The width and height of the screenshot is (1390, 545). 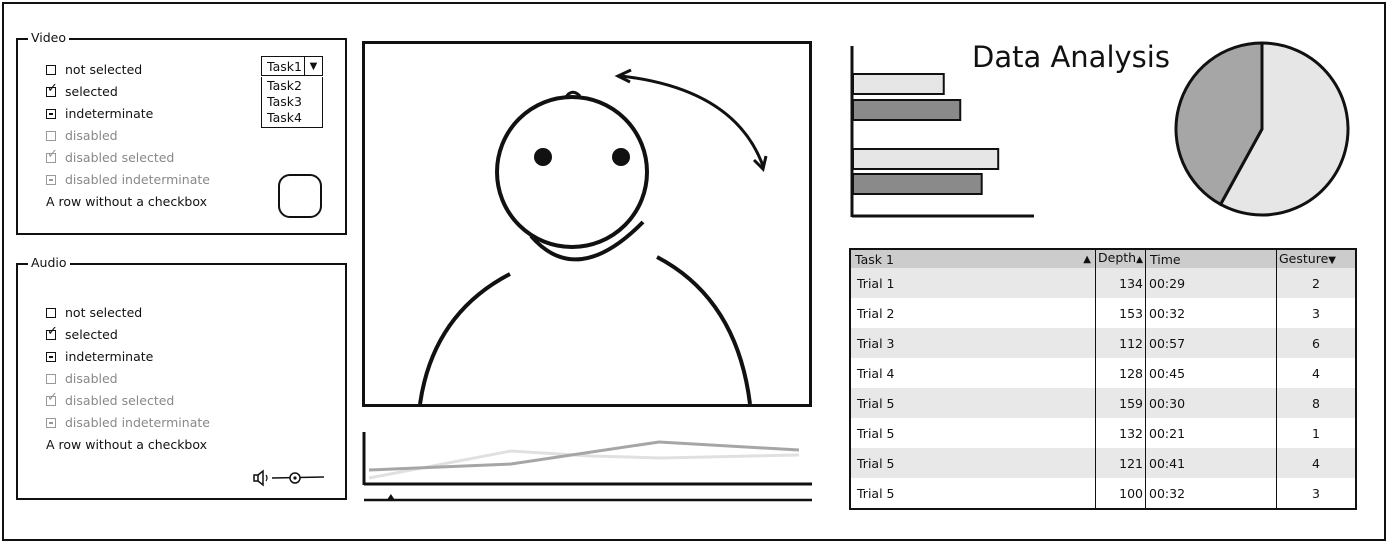 I want to click on dropdown-option: Task3, so click(x=294, y=102).